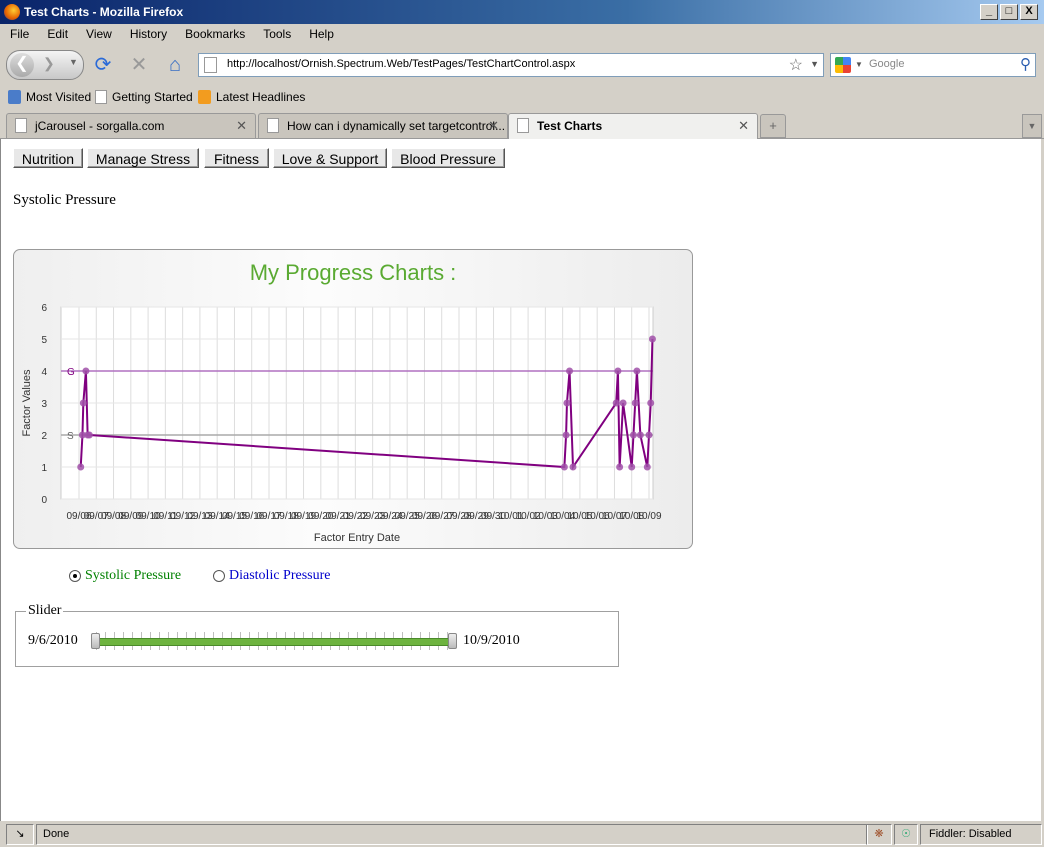 This screenshot has height=847, width=1044. I want to click on y-tick-label: 0, so click(44, 500).